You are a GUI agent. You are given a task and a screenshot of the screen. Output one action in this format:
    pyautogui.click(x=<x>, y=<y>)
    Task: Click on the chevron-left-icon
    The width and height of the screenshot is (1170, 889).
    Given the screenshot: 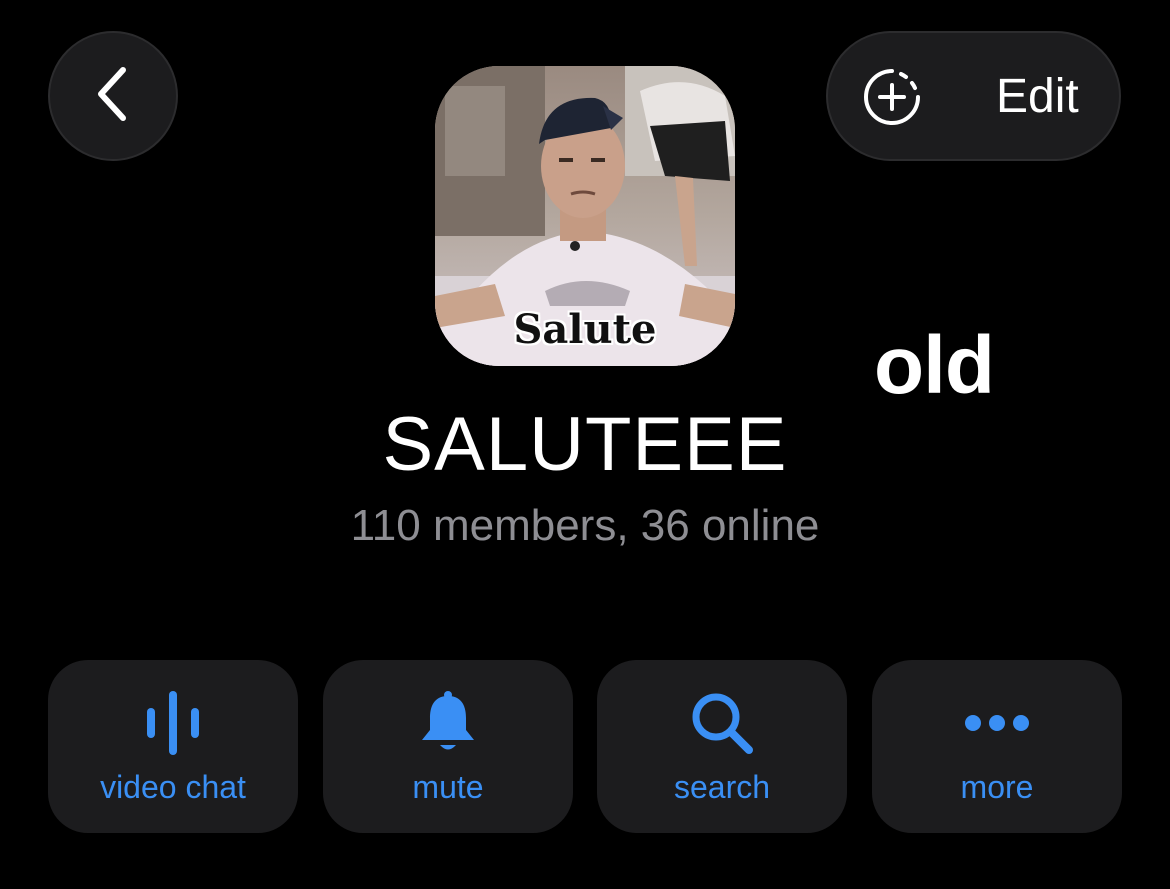 What is the action you would take?
    pyautogui.click(x=113, y=96)
    